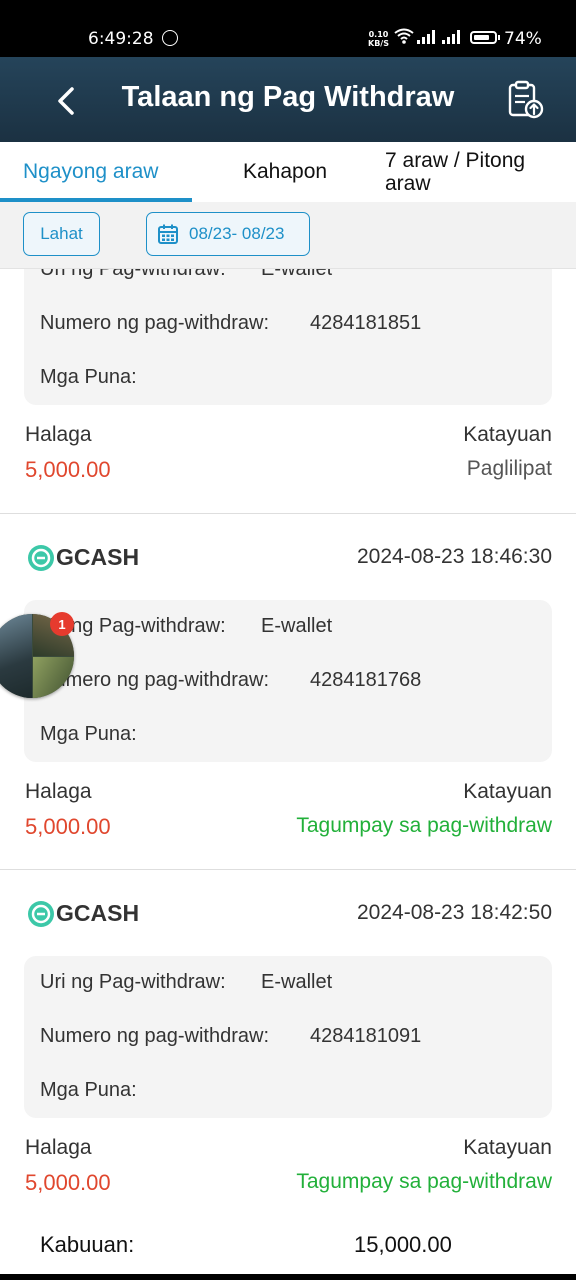  What do you see at coordinates (288, 1247) in the screenshot?
I see `total-bar: Kabuuan: 15,000.00` at bounding box center [288, 1247].